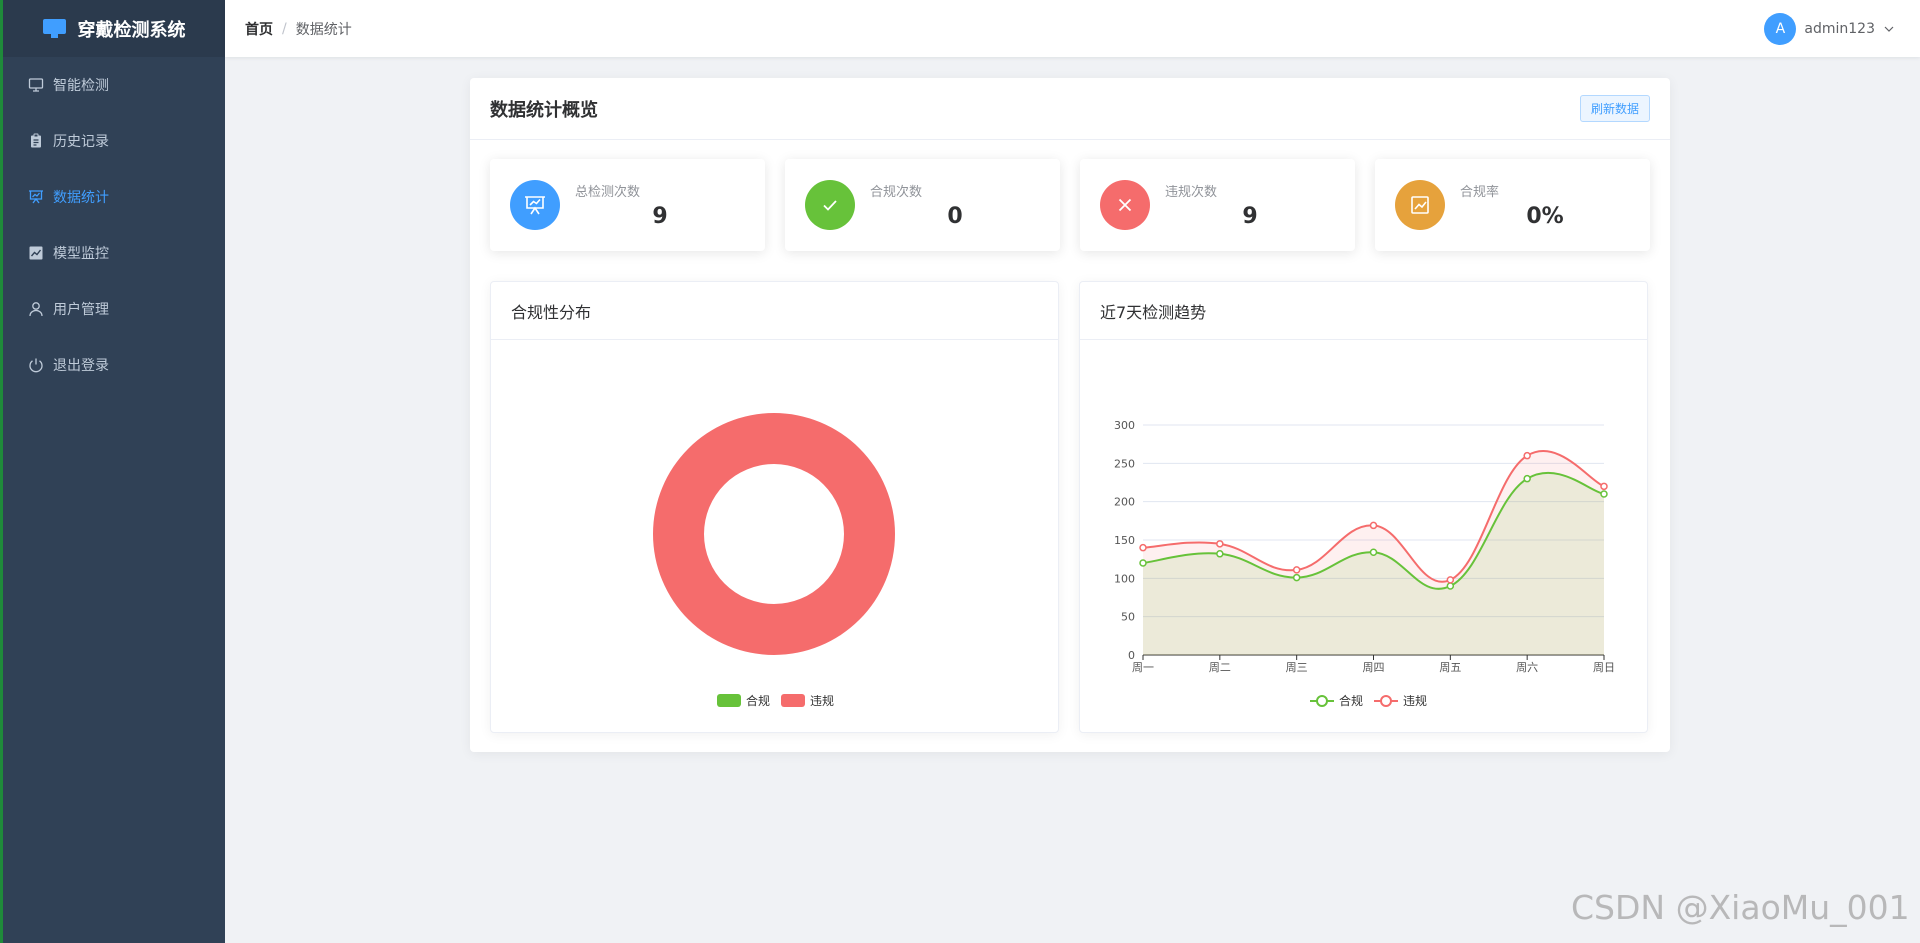 The width and height of the screenshot is (1920, 943). I want to click on stat-label: 违规次数, so click(1191, 192).